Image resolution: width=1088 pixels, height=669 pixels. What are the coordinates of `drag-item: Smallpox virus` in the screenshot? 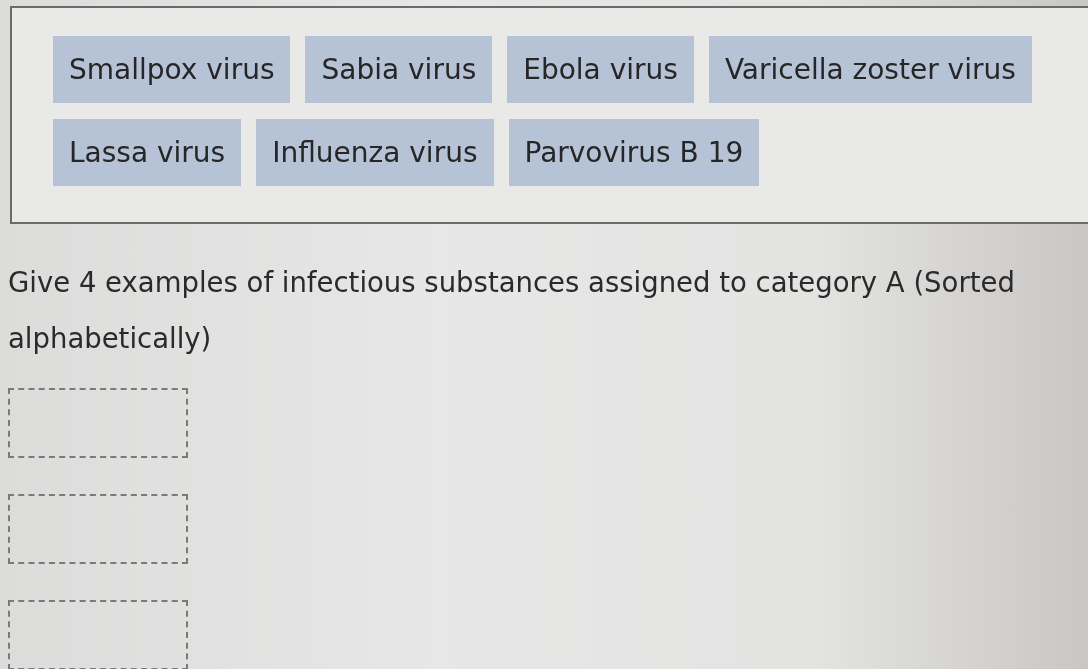 It's located at (172, 69).